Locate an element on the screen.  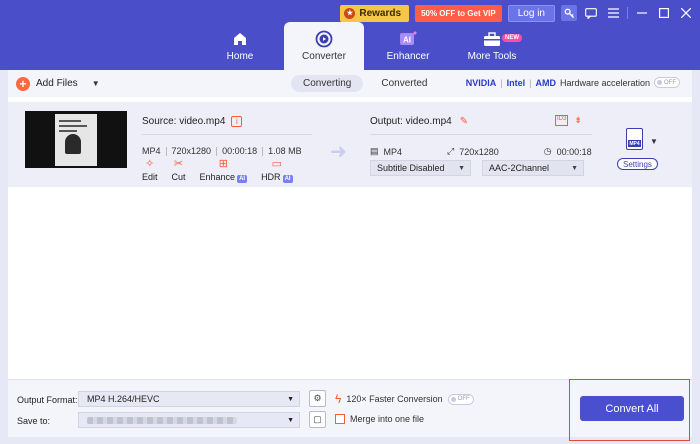
output-filename: Output: video.mp4 is located at coordinates (411, 121).